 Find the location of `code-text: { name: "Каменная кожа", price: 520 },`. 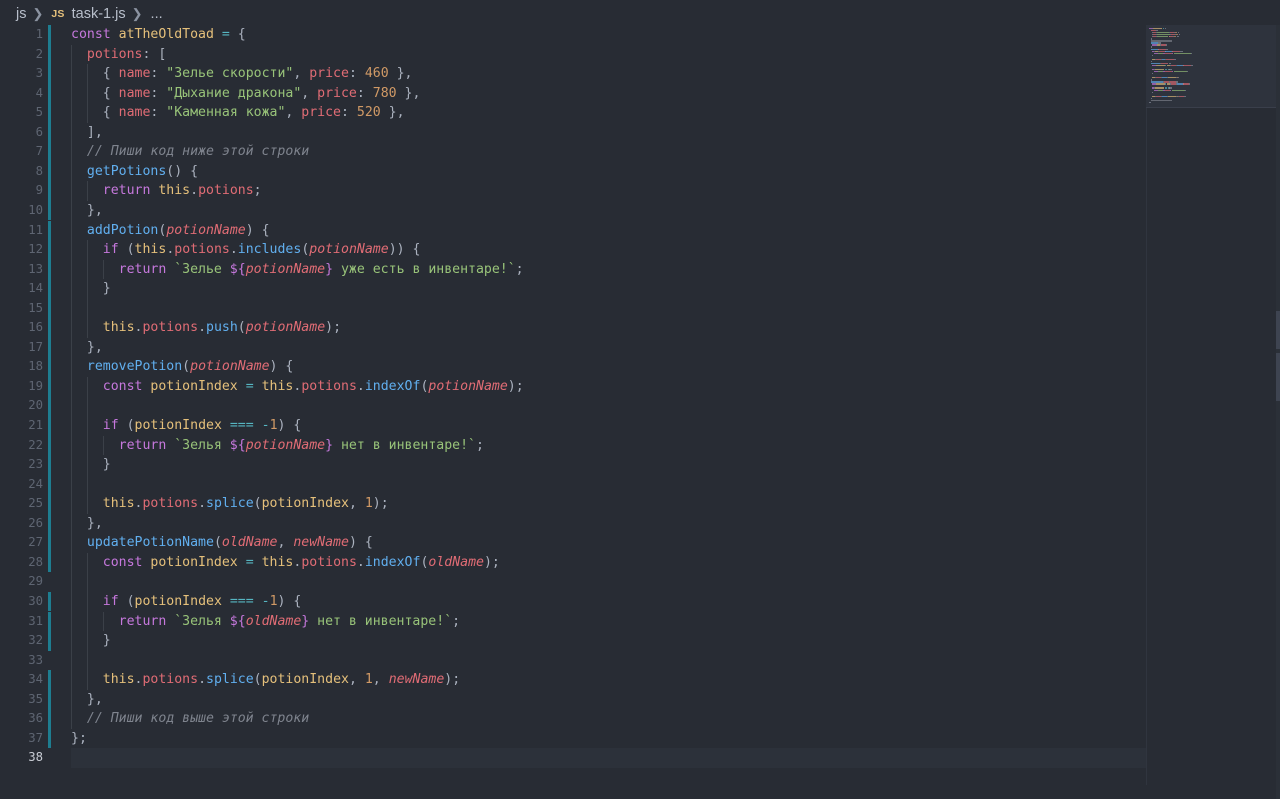

code-text: { name: "Каменная кожа", price: 520 }, is located at coordinates (238, 113).